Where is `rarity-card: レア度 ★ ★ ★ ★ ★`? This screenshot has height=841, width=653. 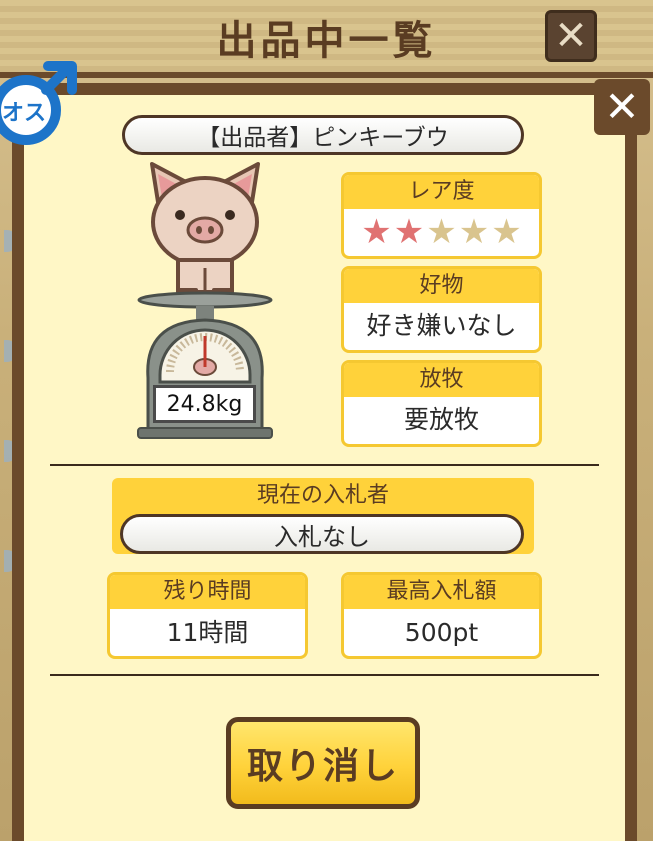
rarity-card: レア度 ★ ★ ★ ★ ★ is located at coordinates (441, 215).